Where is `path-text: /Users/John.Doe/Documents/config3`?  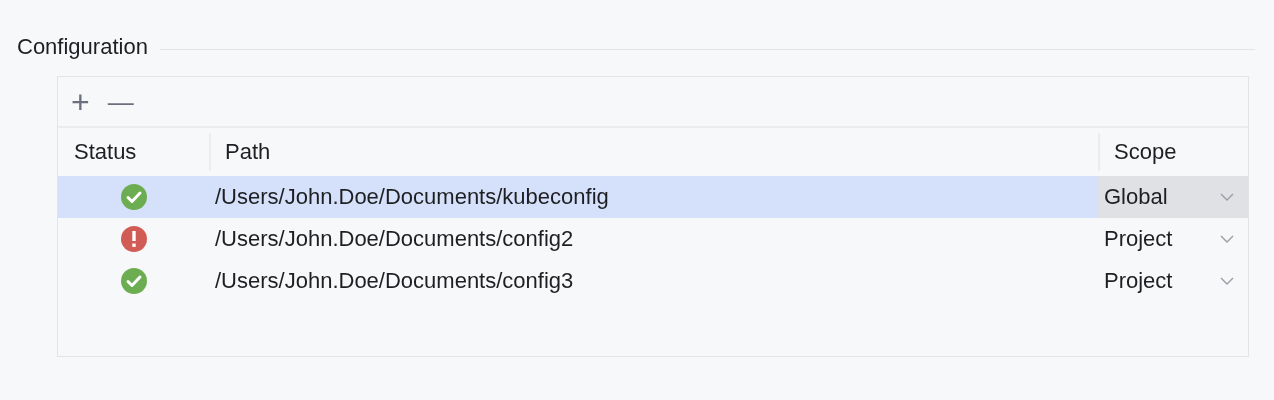
path-text: /Users/John.Doe/Documents/config3 is located at coordinates (394, 280).